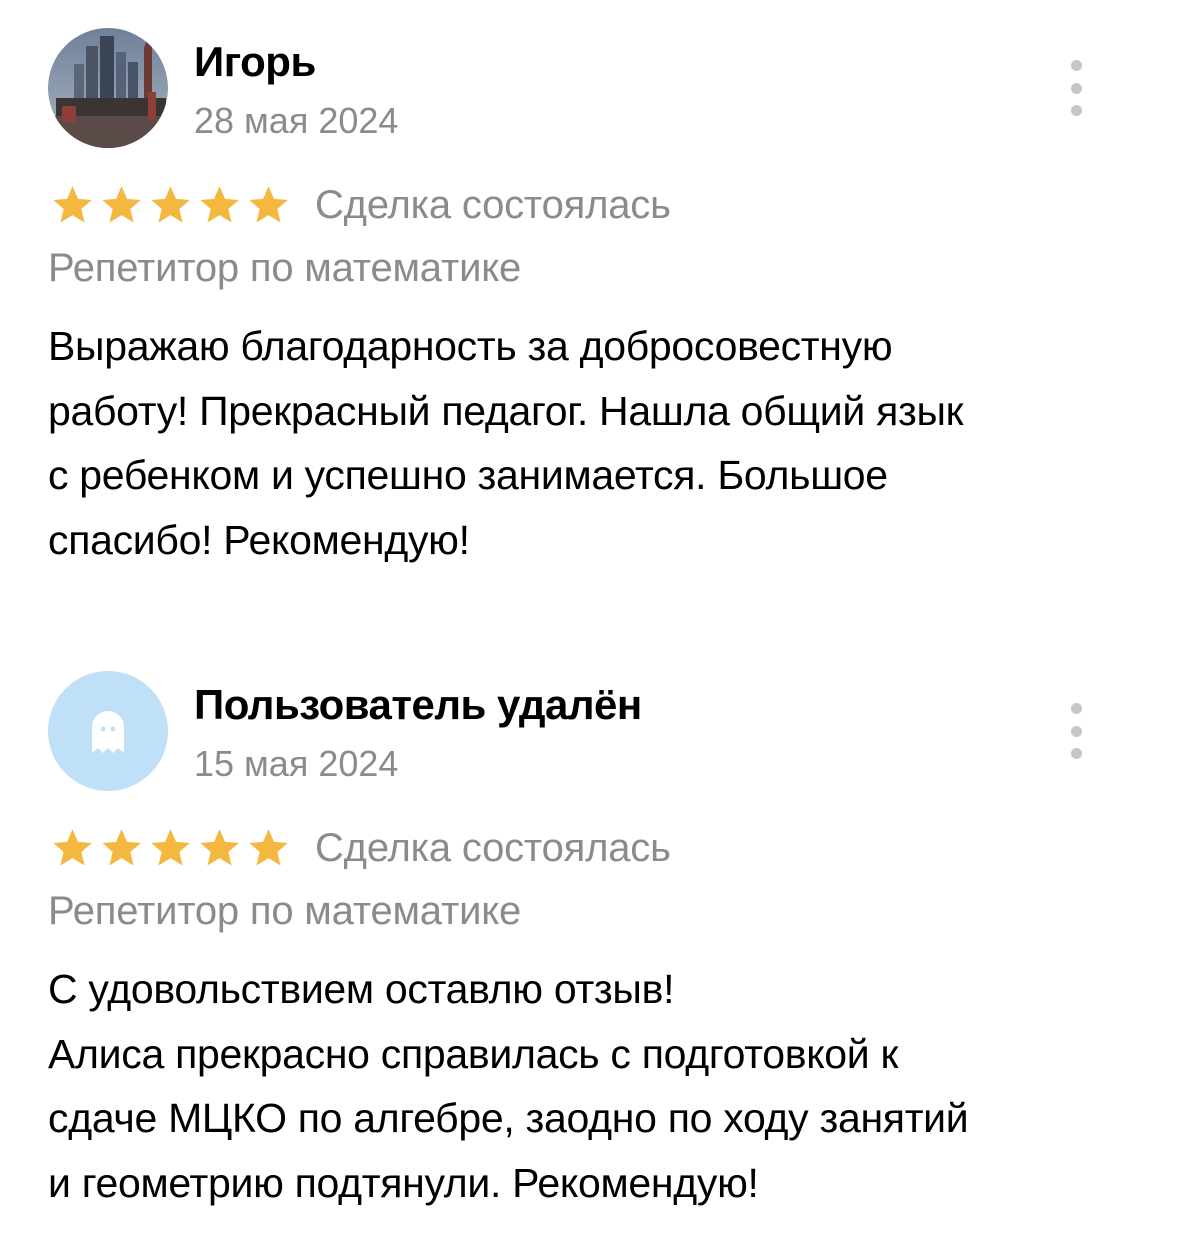 This screenshot has width=1179, height=1241. What do you see at coordinates (296, 763) in the screenshot?
I see `review-date: 15 мая 2024` at bounding box center [296, 763].